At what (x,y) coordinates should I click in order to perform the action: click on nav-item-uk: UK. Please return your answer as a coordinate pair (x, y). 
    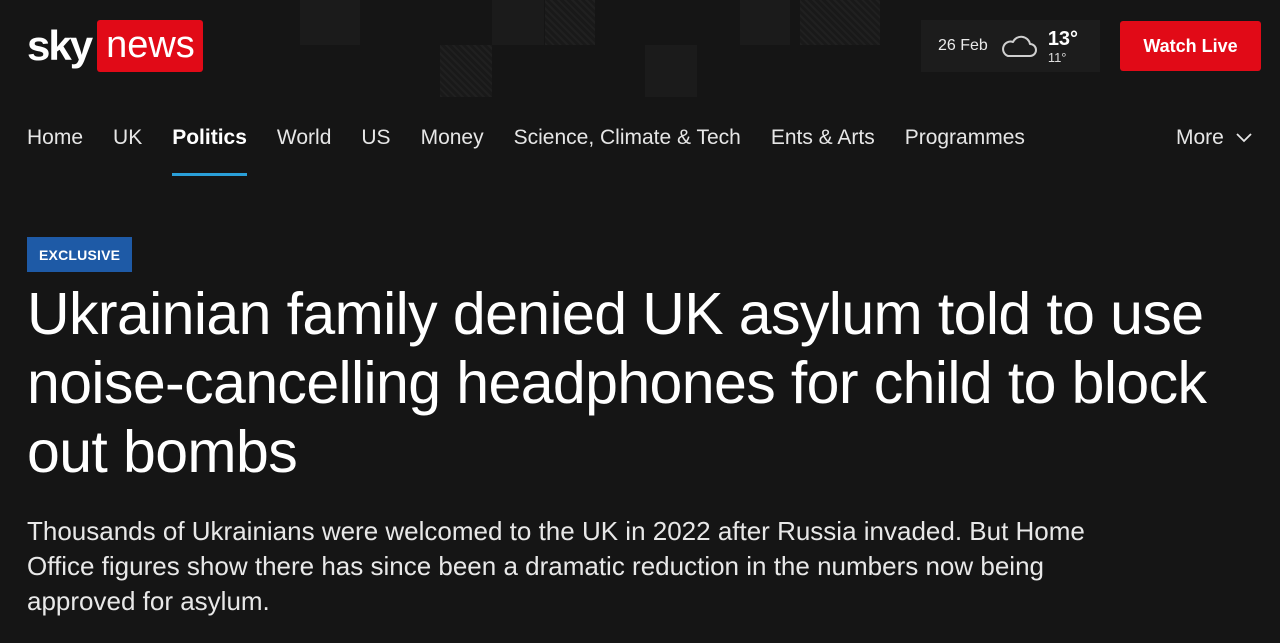
    Looking at the image, I should click on (127, 144).